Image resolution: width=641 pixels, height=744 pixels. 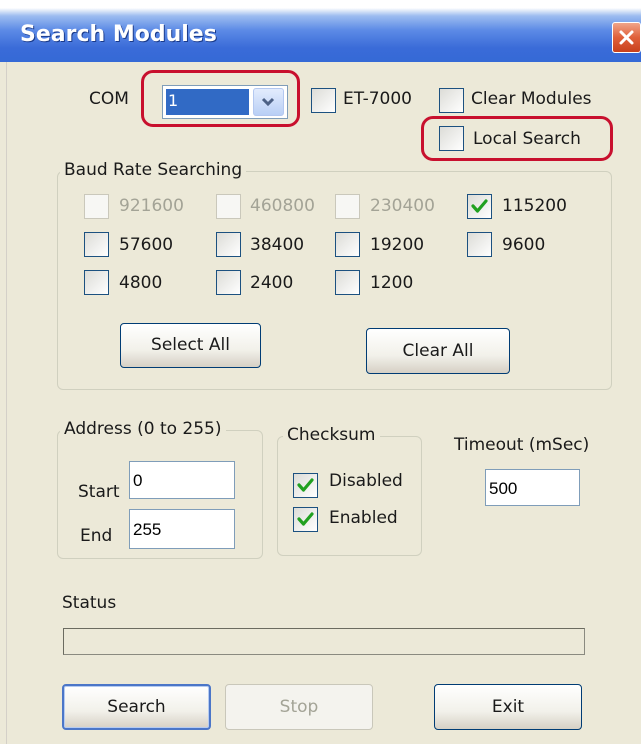 I want to click on baud-2400-label: 2400, so click(x=272, y=283).